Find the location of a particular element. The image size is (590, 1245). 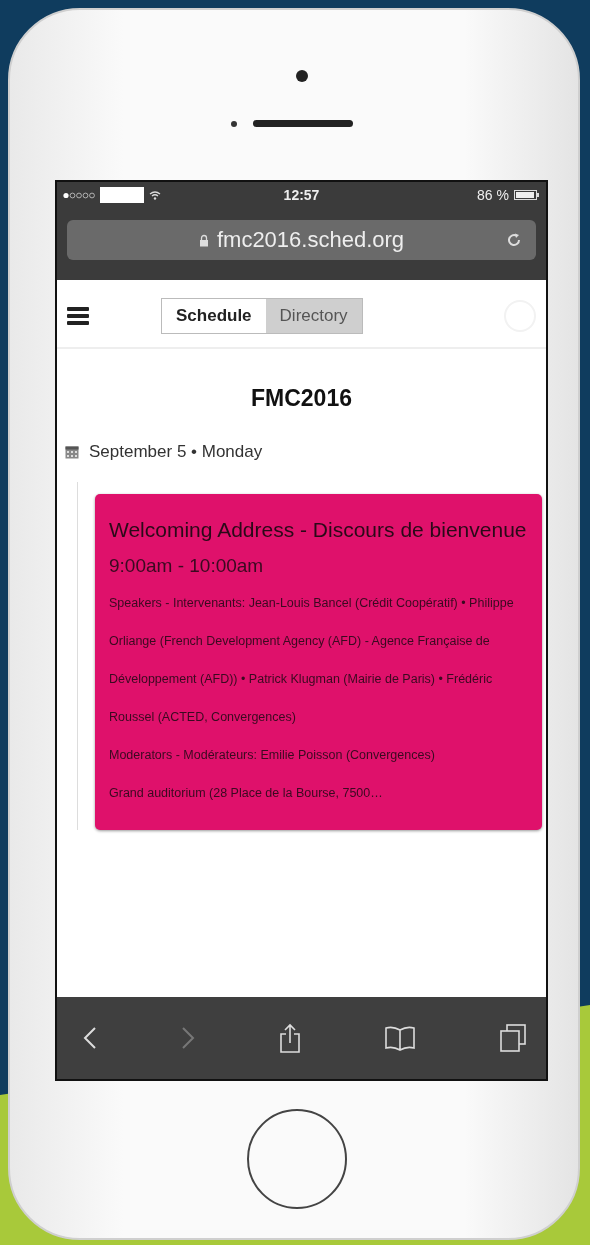

book-icon is located at coordinates (400, 1038).